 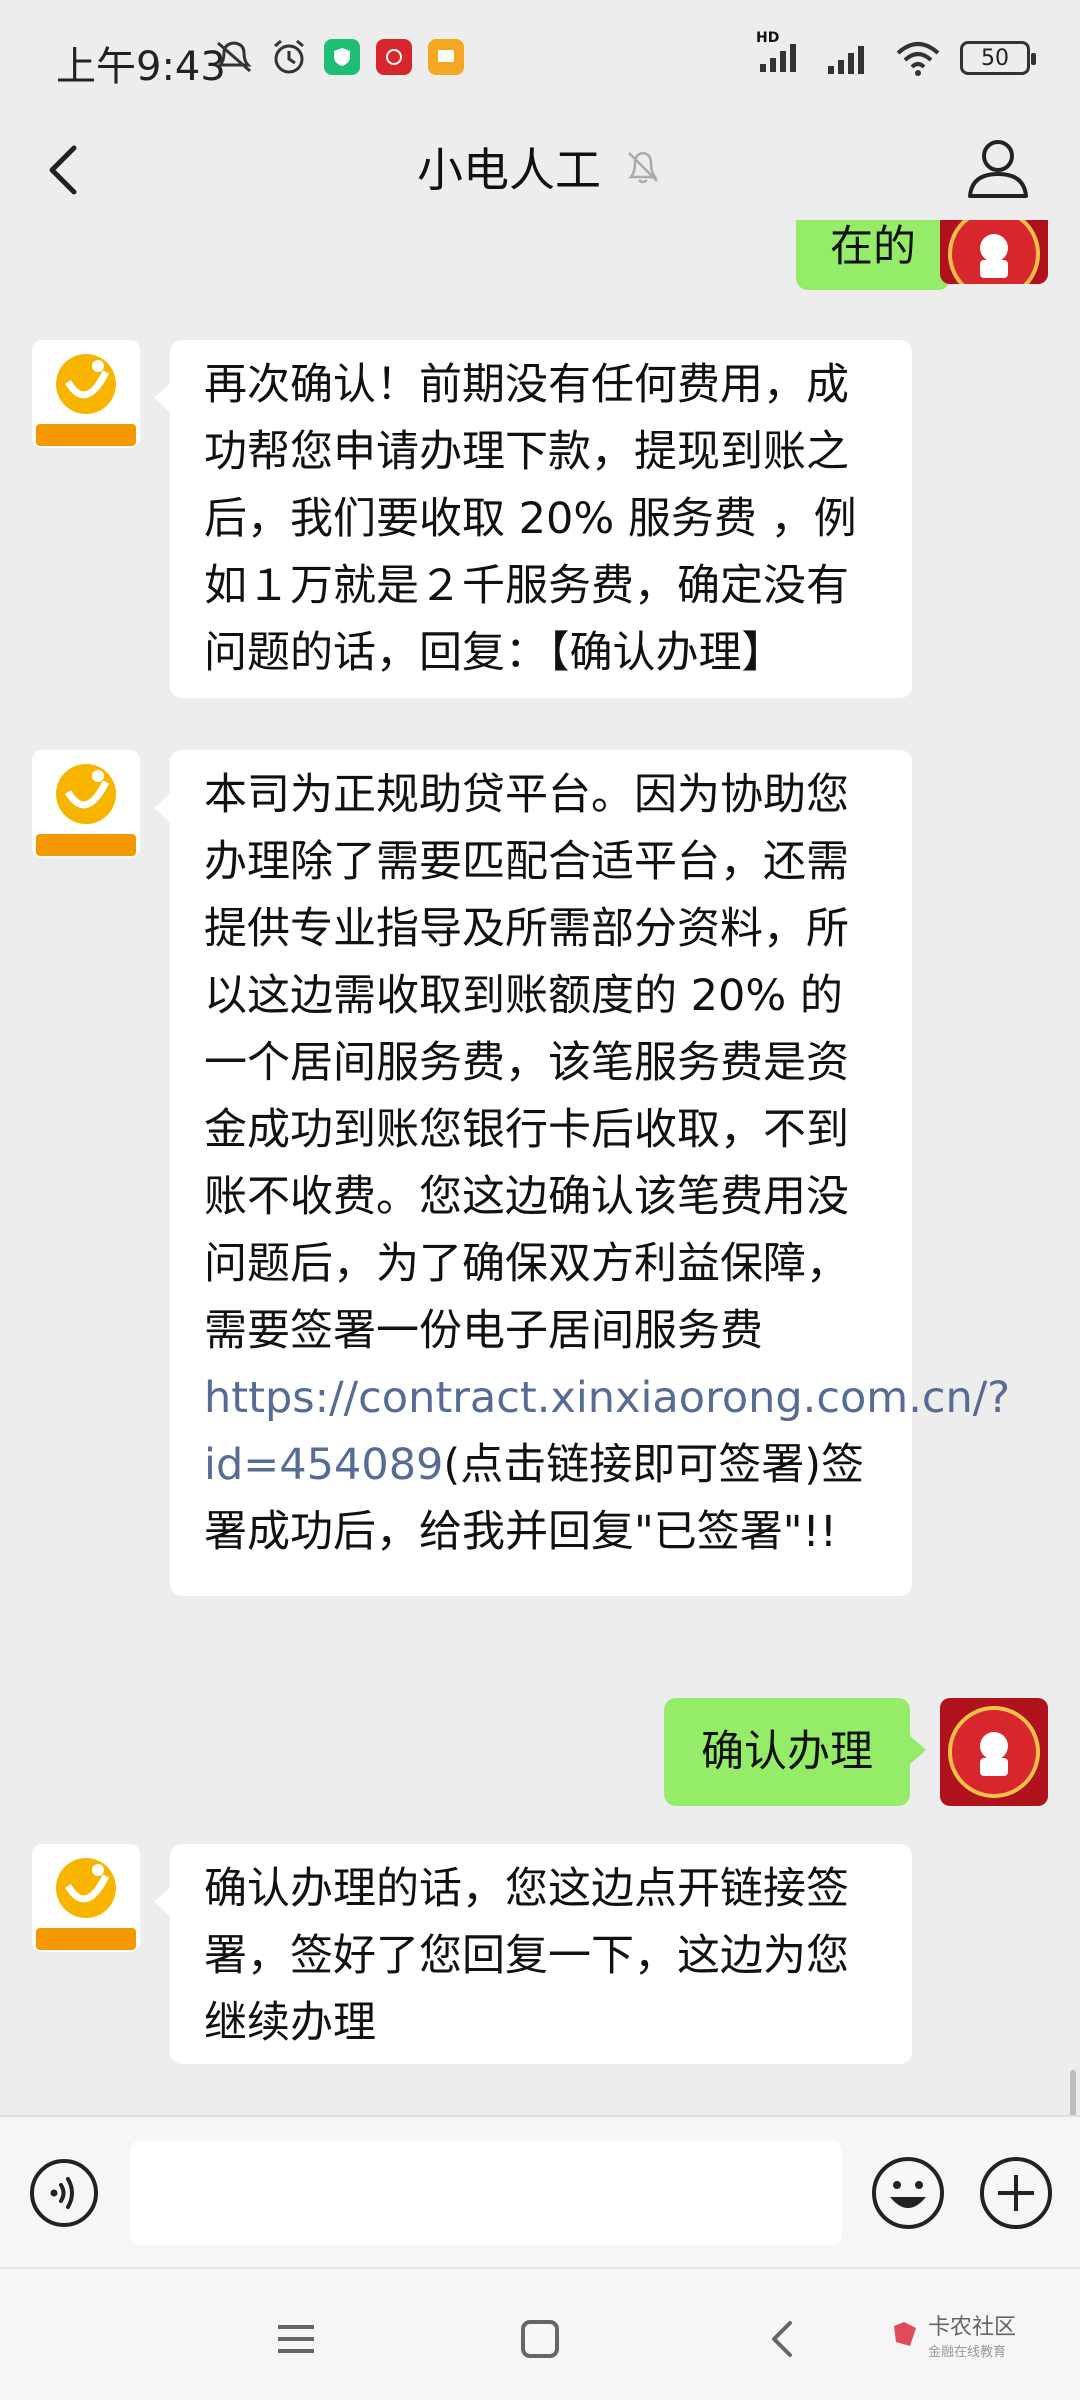 I want to click on muted-bell-icon, so click(x=643, y=167).